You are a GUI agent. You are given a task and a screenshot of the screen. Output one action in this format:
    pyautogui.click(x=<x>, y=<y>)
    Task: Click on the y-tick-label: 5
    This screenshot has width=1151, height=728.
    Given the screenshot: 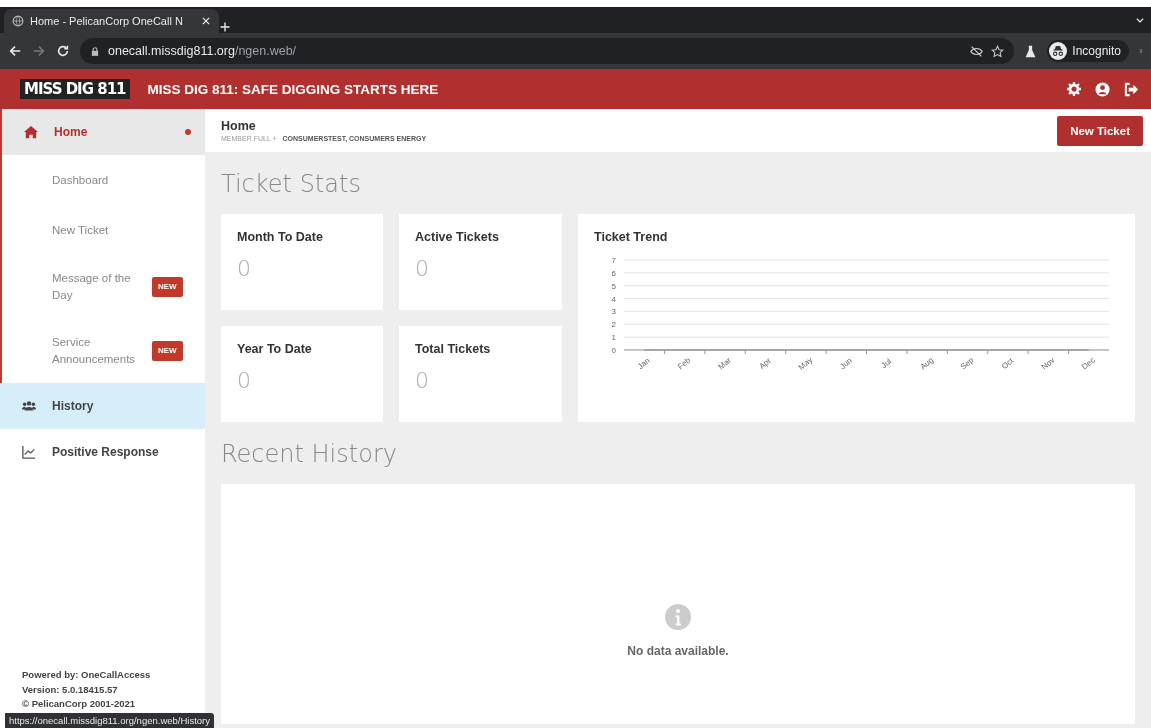 What is the action you would take?
    pyautogui.click(x=613, y=286)
    